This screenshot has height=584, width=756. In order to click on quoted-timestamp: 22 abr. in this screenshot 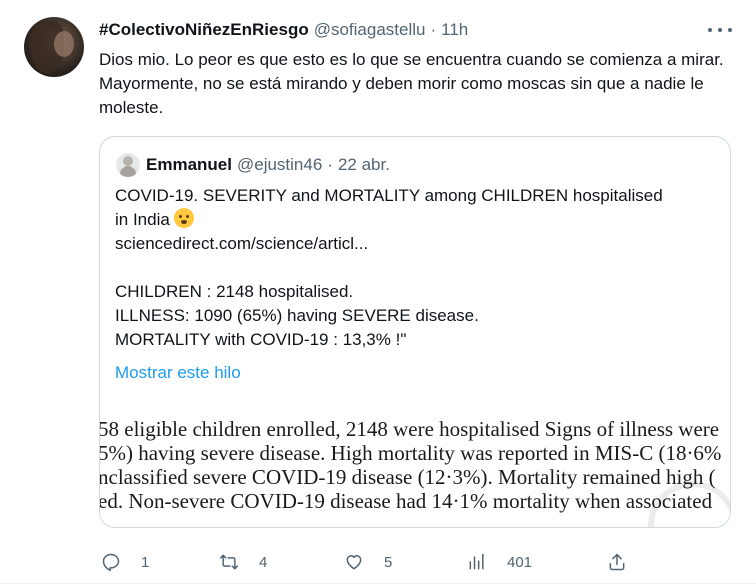, I will do `click(363, 164)`.